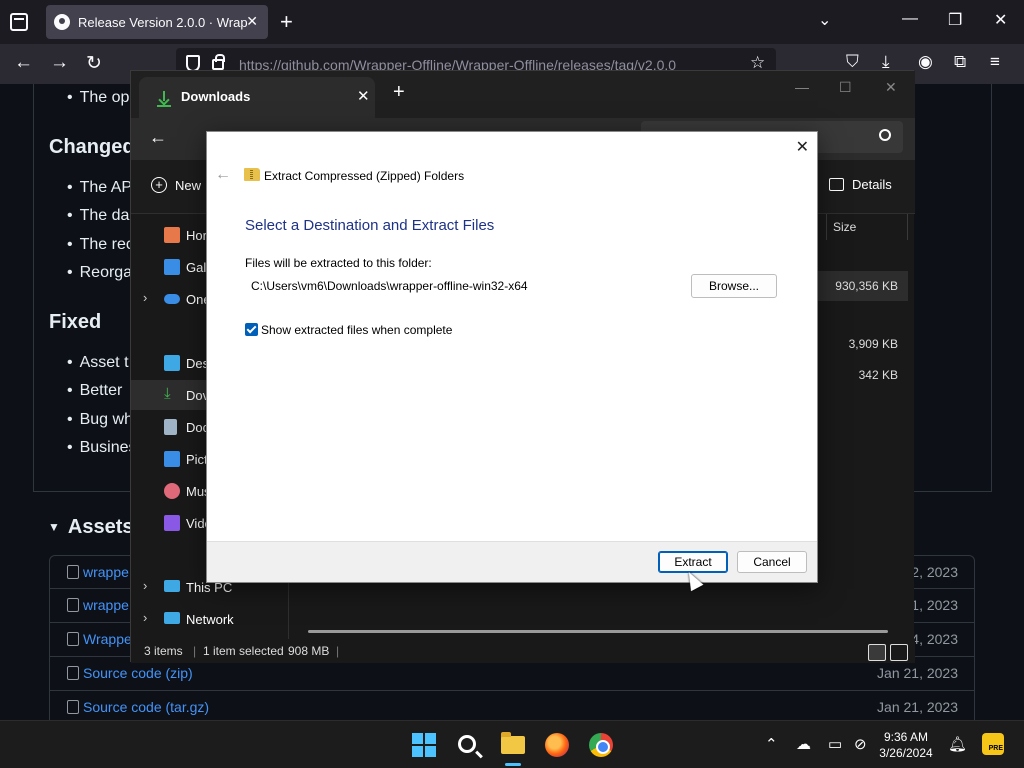 This screenshot has height=768, width=1024. What do you see at coordinates (172, 235) in the screenshot?
I see `home-icon` at bounding box center [172, 235].